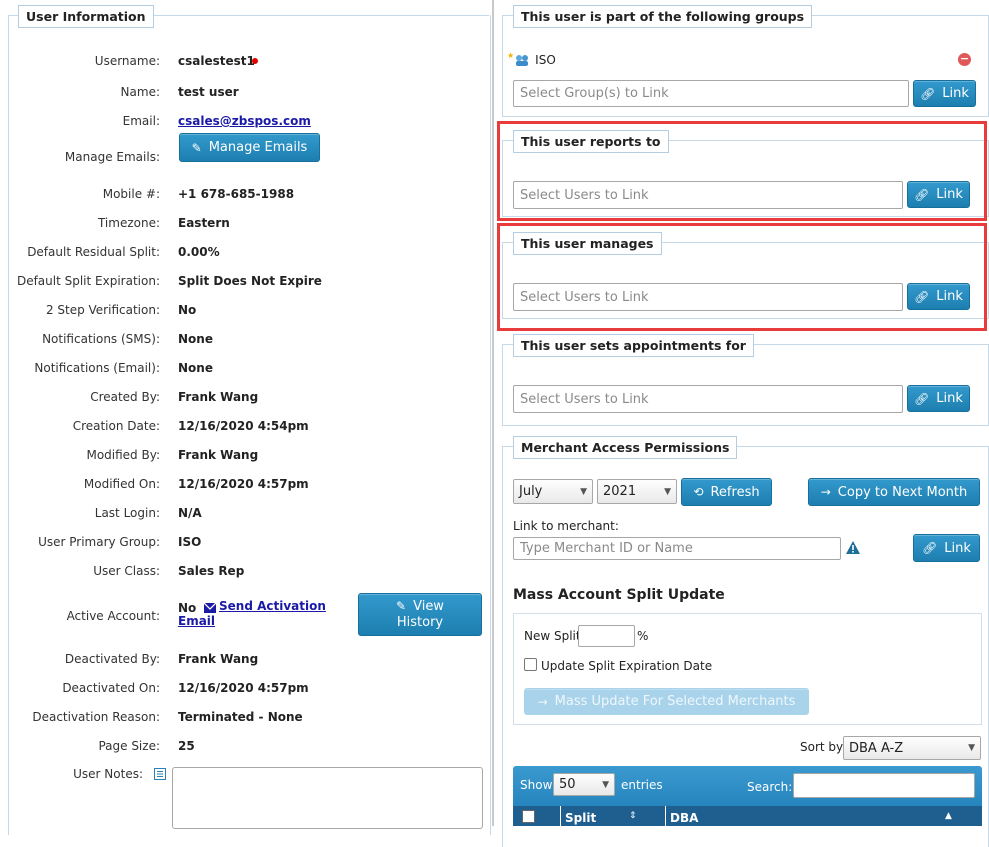  Describe the element at coordinates (584, 784) in the screenshot. I see `entries-select: 50 ▼` at that location.